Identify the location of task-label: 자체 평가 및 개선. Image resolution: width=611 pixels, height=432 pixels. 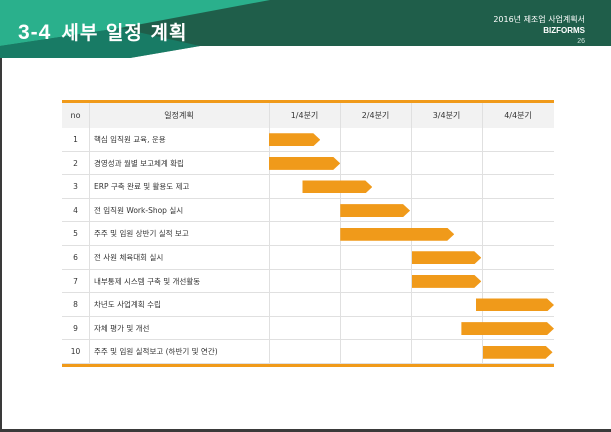
(122, 328).